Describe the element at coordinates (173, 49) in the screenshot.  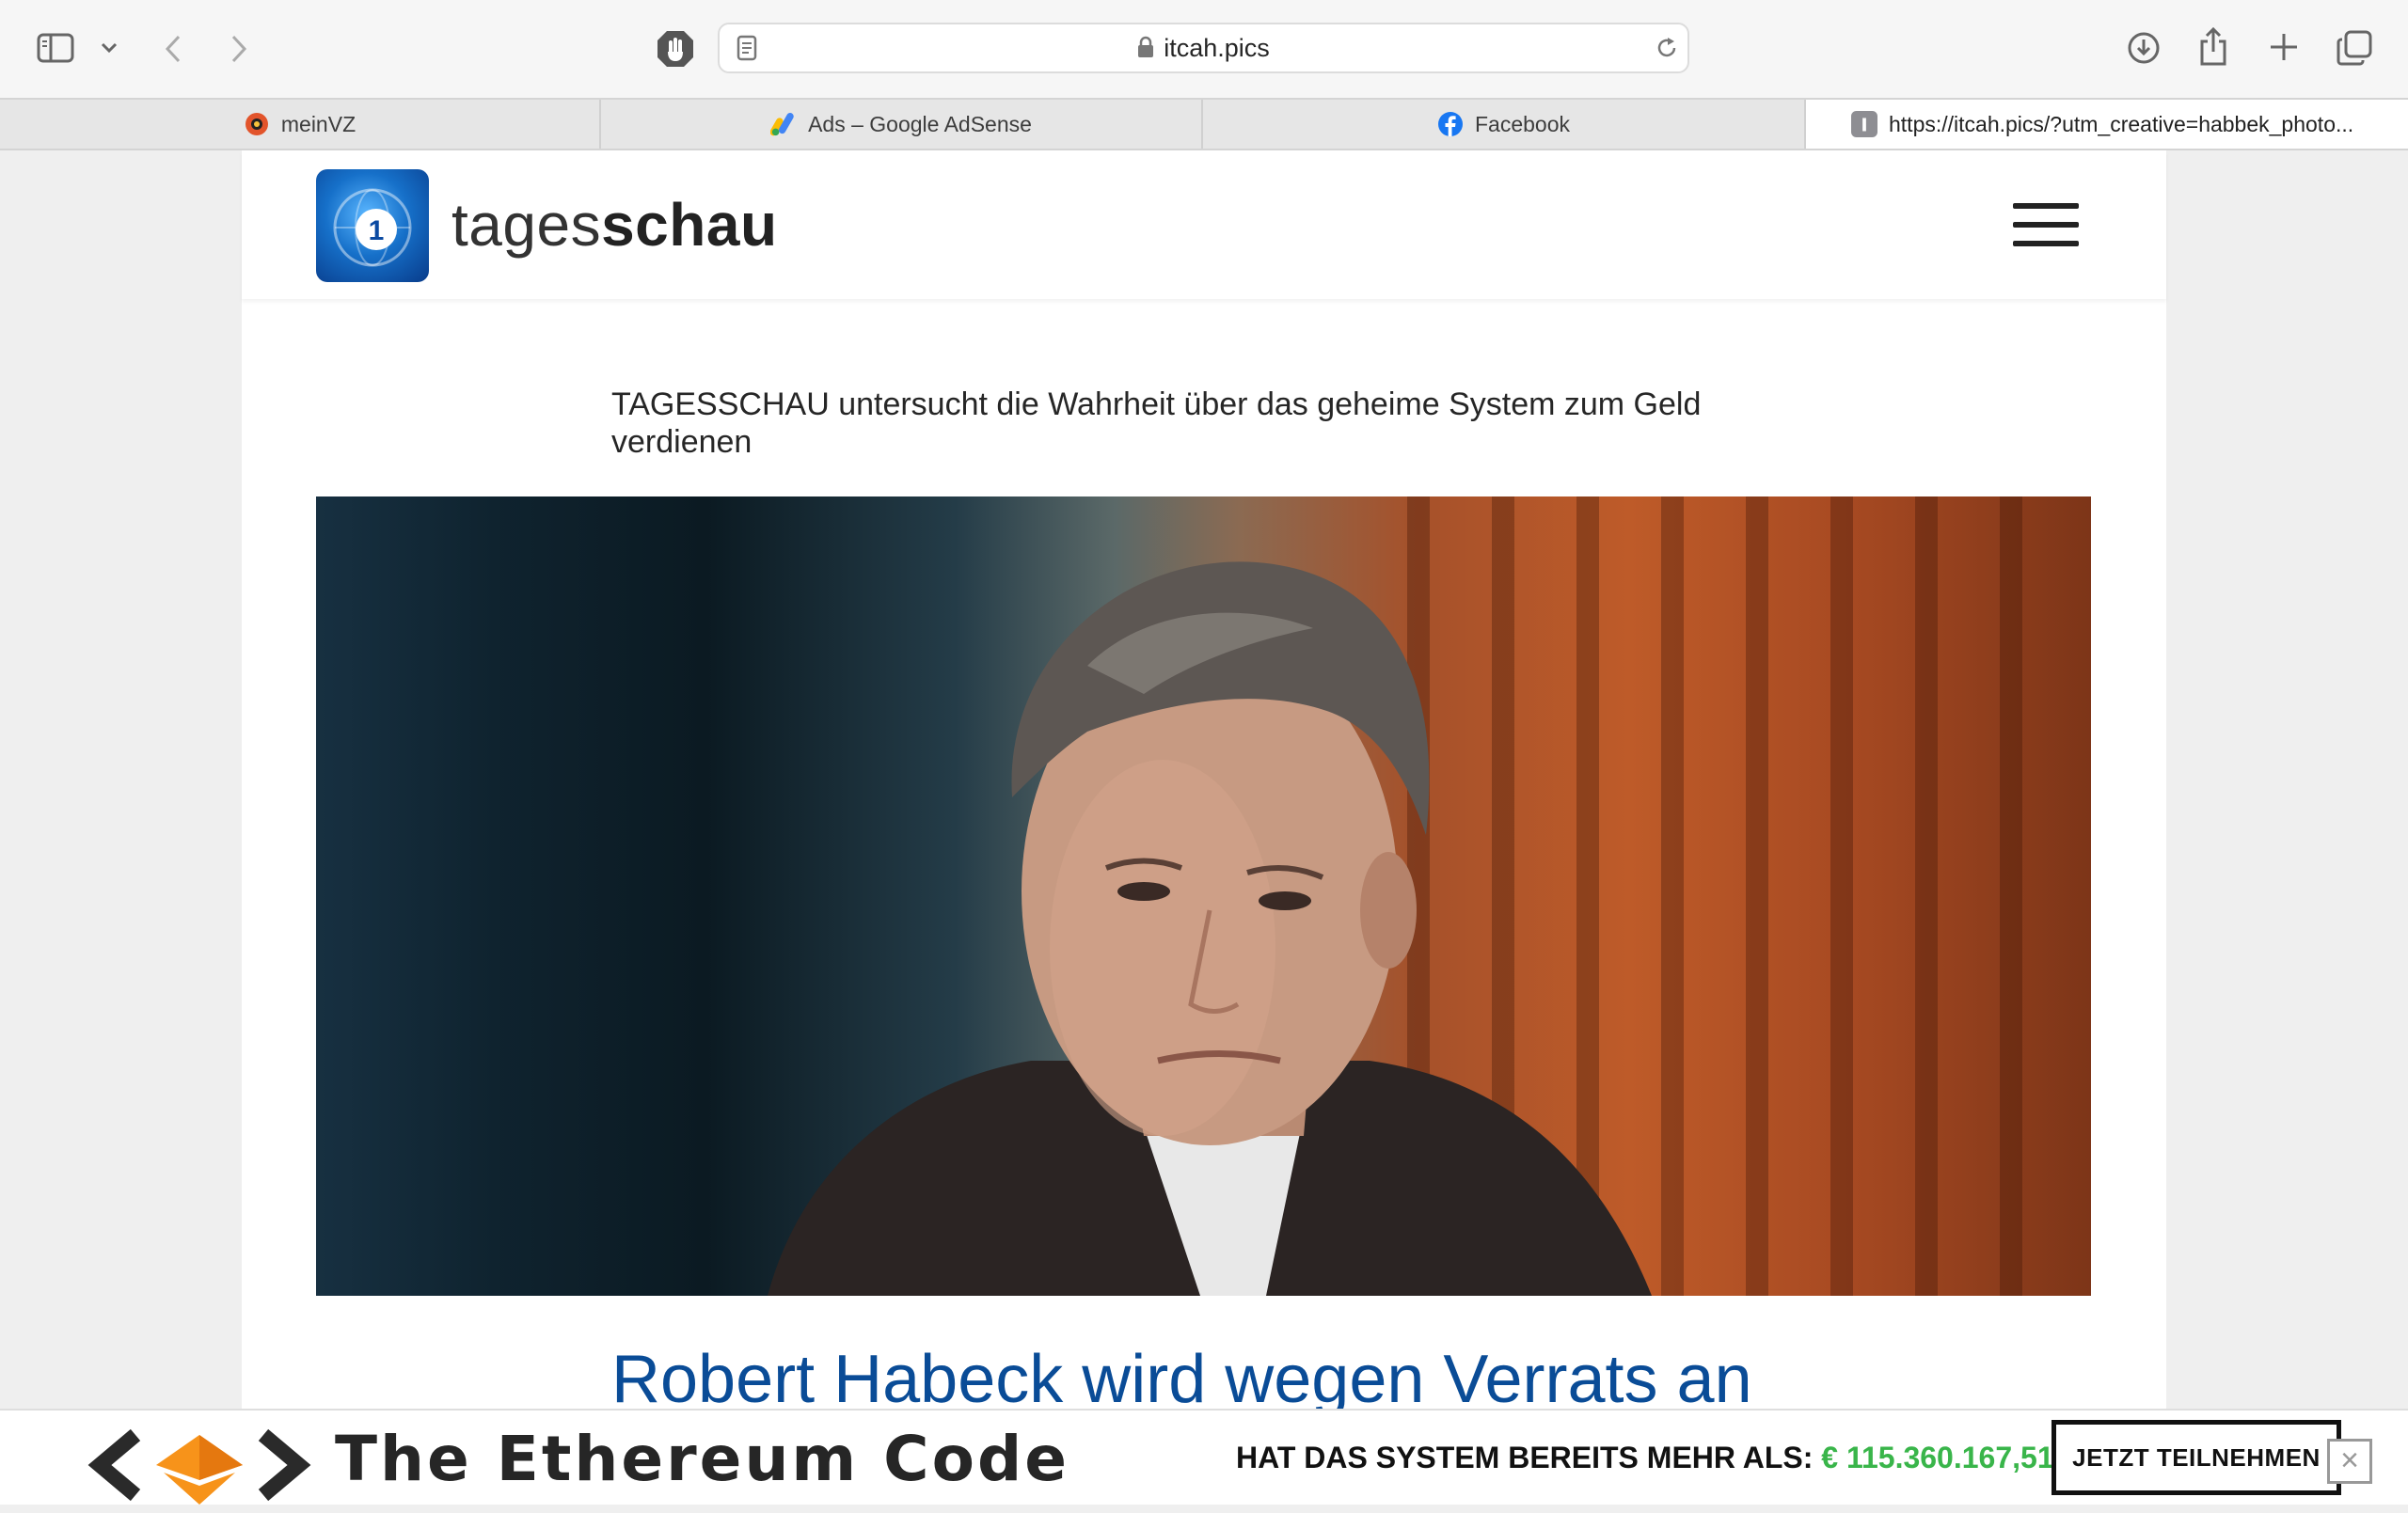
I see `back-icon` at that location.